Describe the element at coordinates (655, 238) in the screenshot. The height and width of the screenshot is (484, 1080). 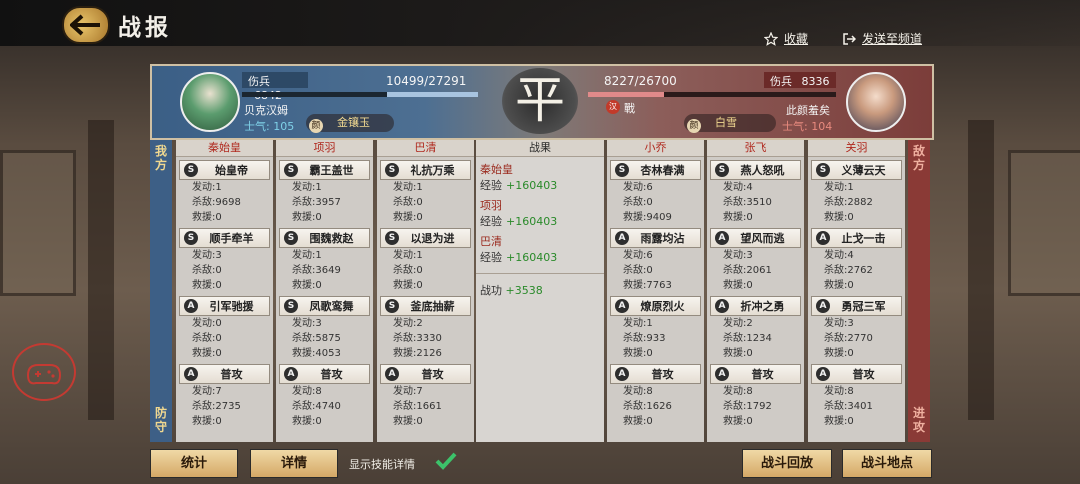
I see `skill-button: A 雨露均沾` at that location.